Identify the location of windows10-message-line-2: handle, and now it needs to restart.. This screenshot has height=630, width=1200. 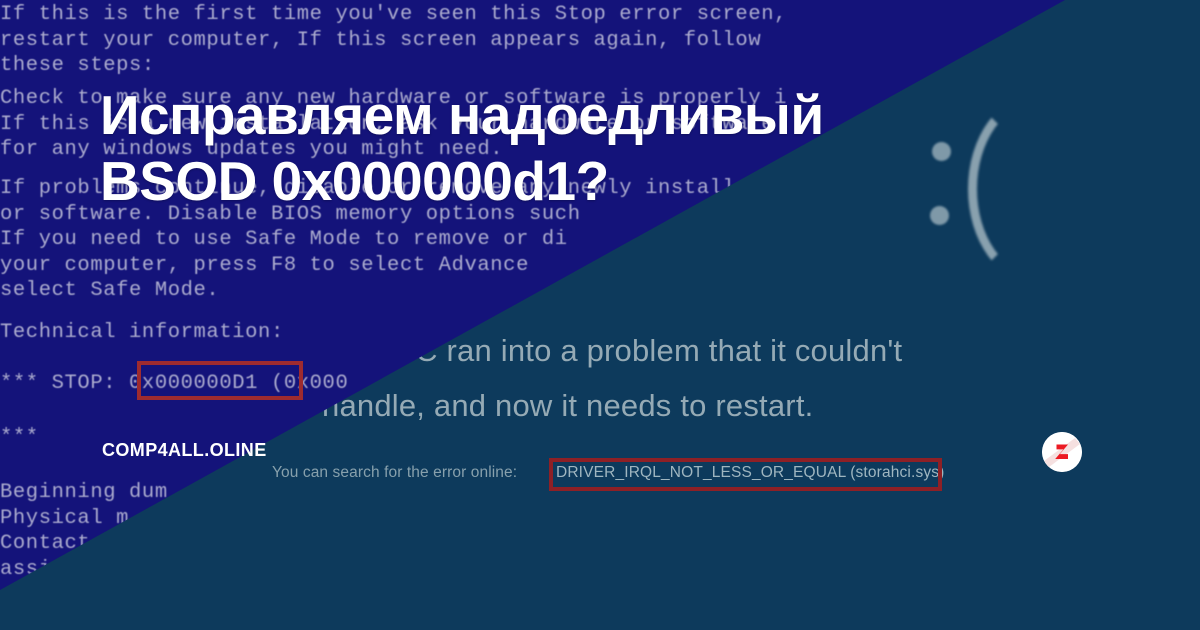
(568, 405).